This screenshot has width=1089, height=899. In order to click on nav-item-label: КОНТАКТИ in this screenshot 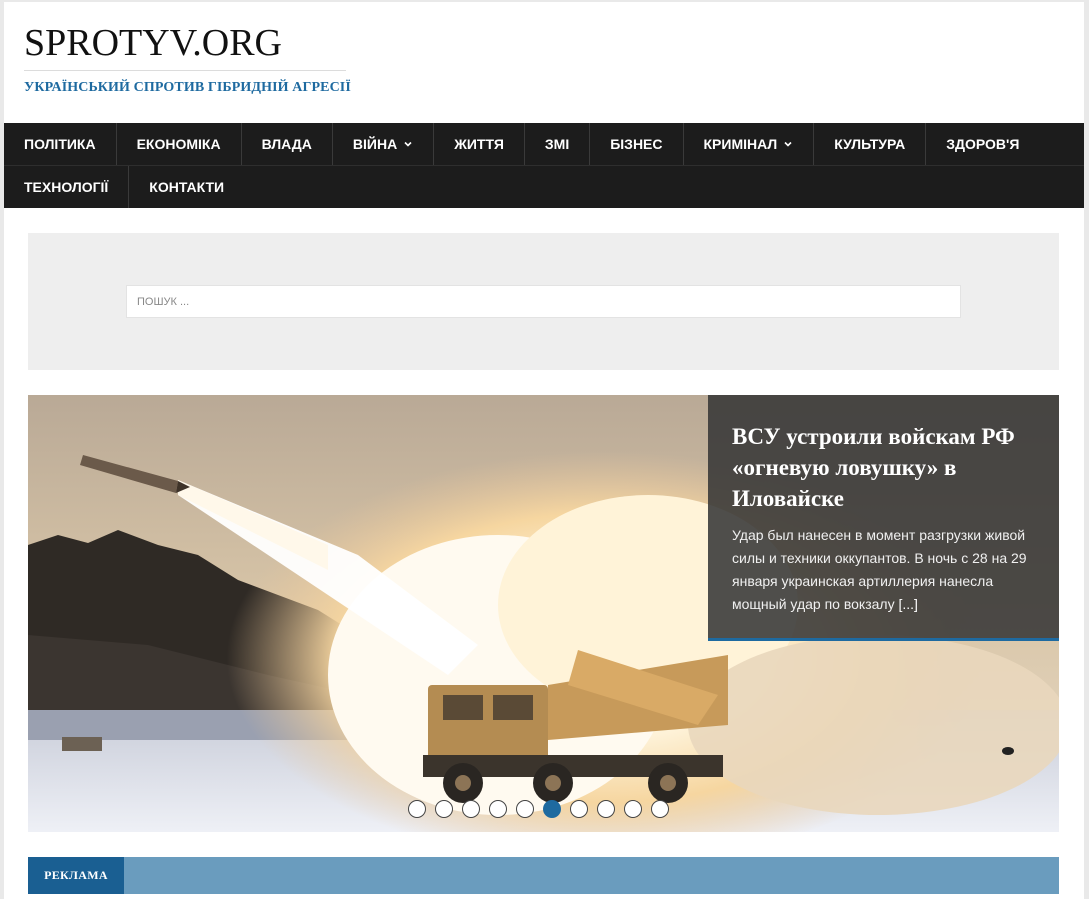, I will do `click(187, 187)`.